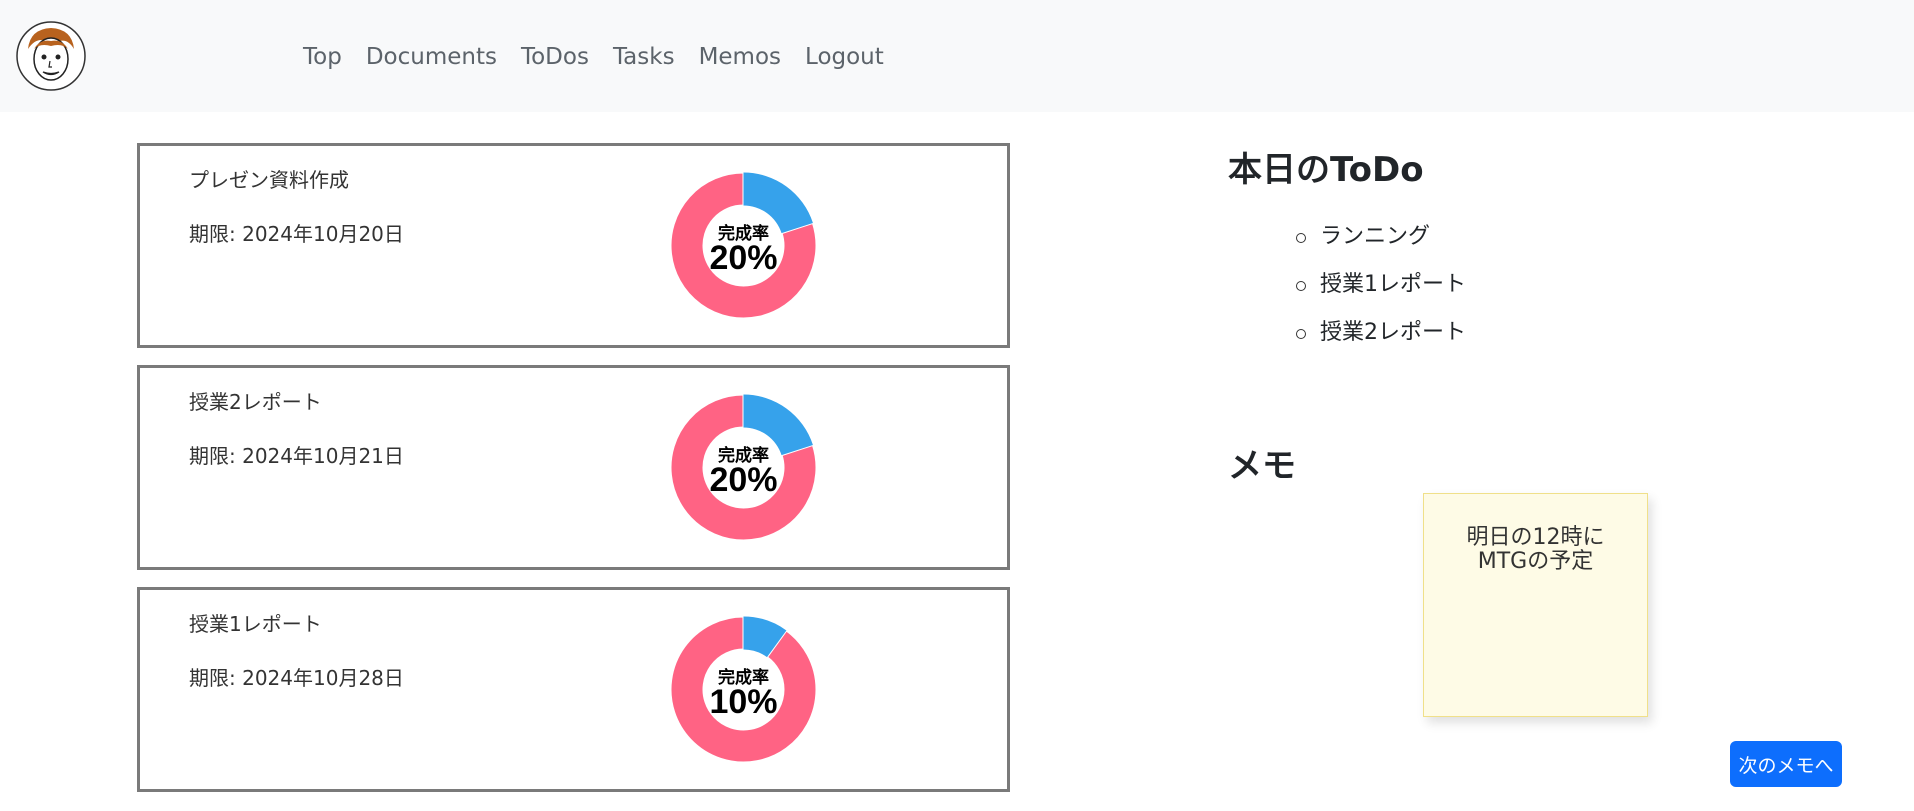 The height and width of the screenshot is (811, 1914). I want to click on task-card: 授業1レポート 期限: 2024年10月28日 完成率 10%, so click(573, 689).